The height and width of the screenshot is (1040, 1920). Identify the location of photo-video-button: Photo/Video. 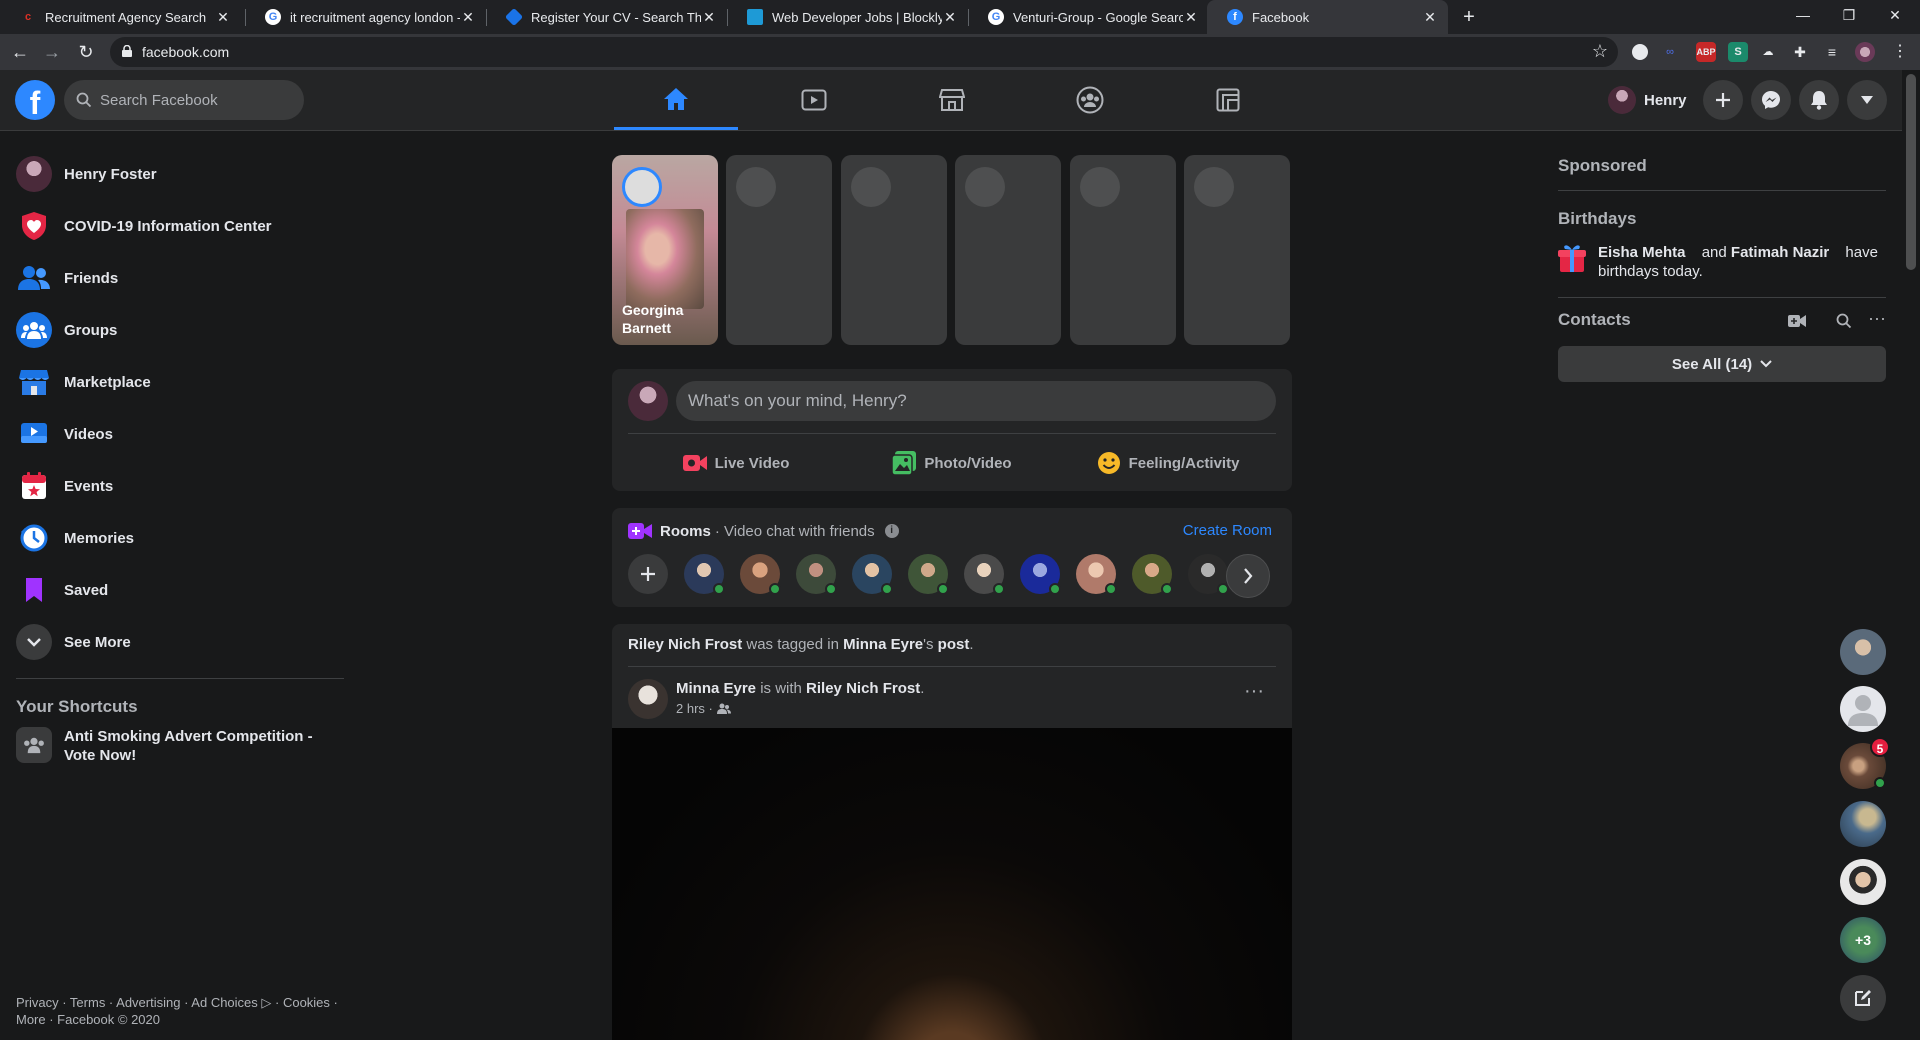
(952, 463).